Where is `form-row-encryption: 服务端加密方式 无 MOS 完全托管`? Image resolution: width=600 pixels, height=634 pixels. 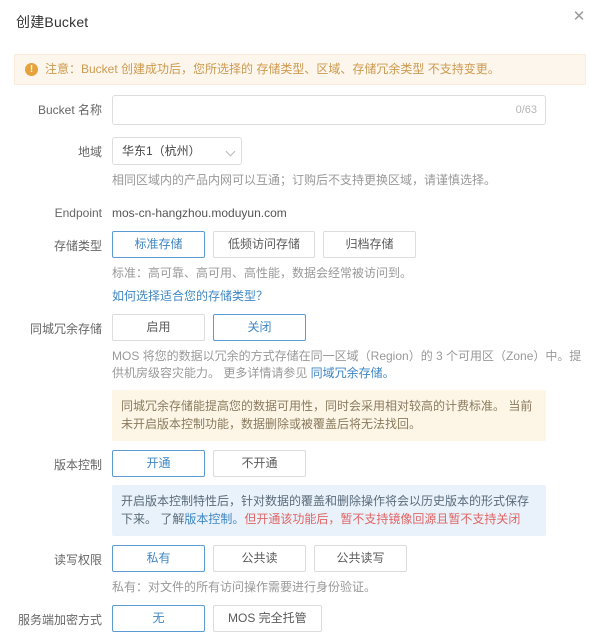 form-row-encryption: 服务端加密方式 无 MOS 完全托管 is located at coordinates (300, 618).